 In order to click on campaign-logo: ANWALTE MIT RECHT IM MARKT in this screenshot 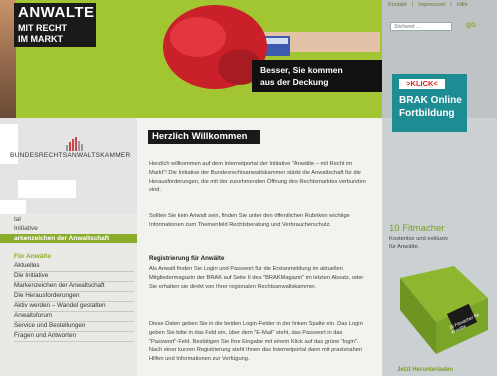, I will do `click(55, 25)`.